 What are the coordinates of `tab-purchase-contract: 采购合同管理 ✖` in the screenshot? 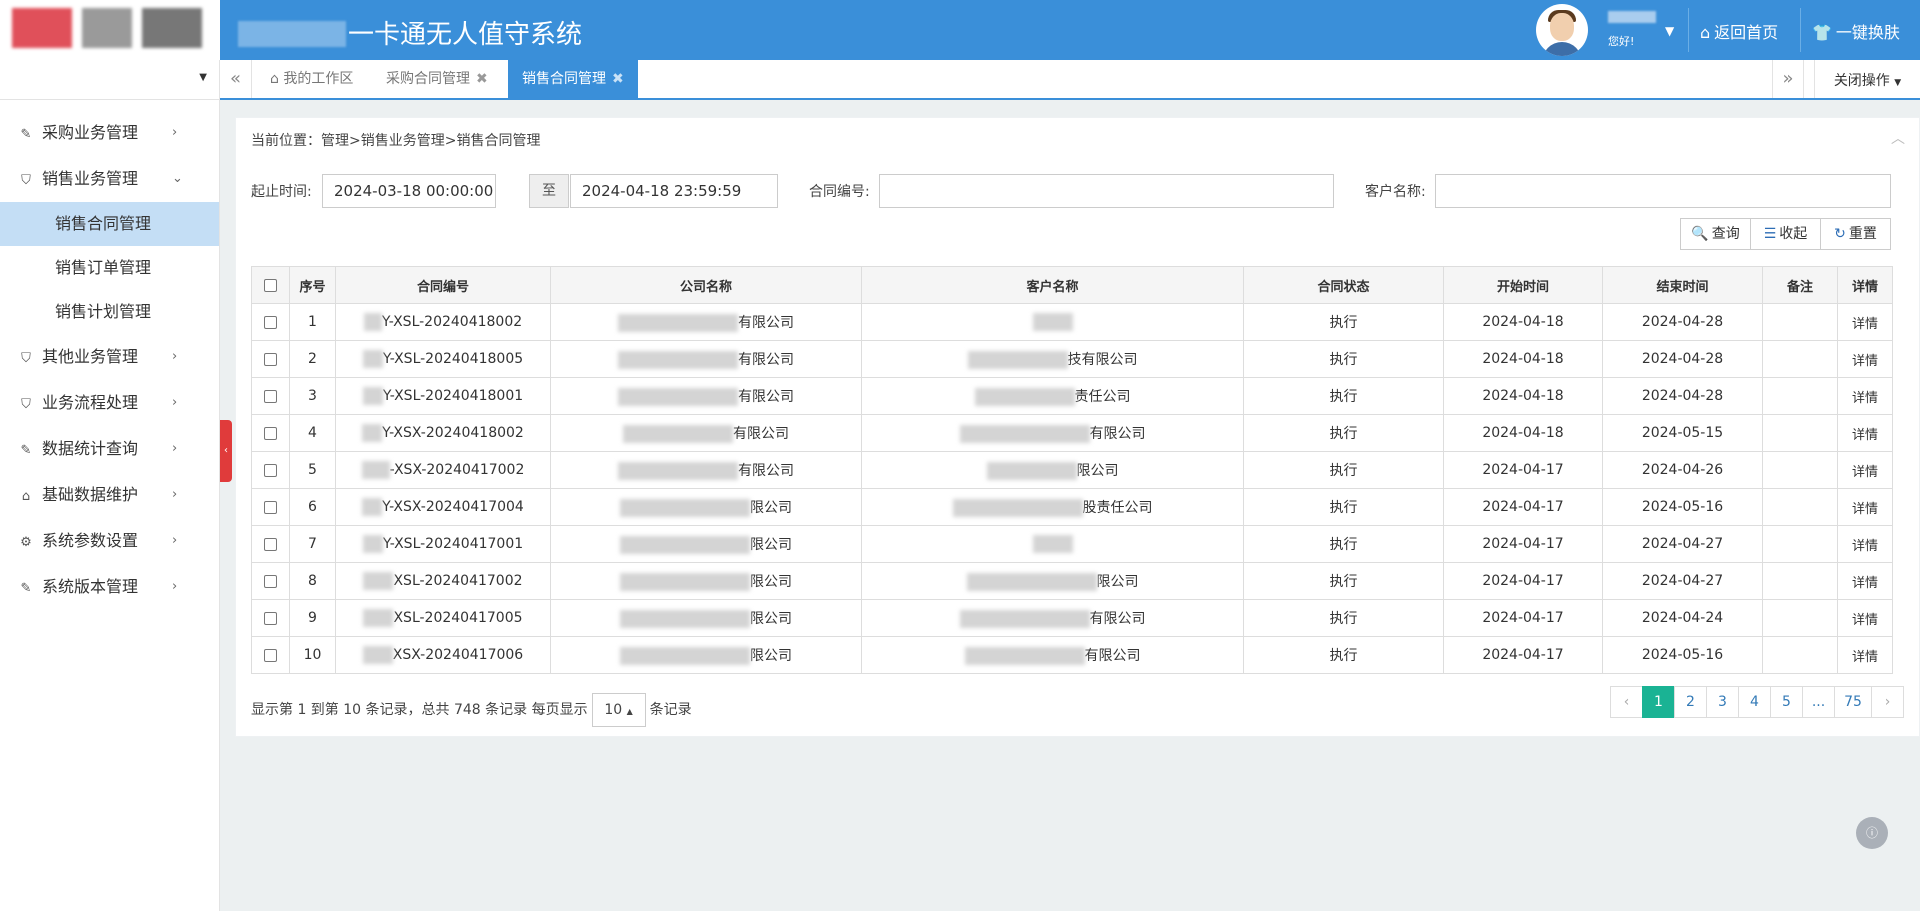 It's located at (437, 79).